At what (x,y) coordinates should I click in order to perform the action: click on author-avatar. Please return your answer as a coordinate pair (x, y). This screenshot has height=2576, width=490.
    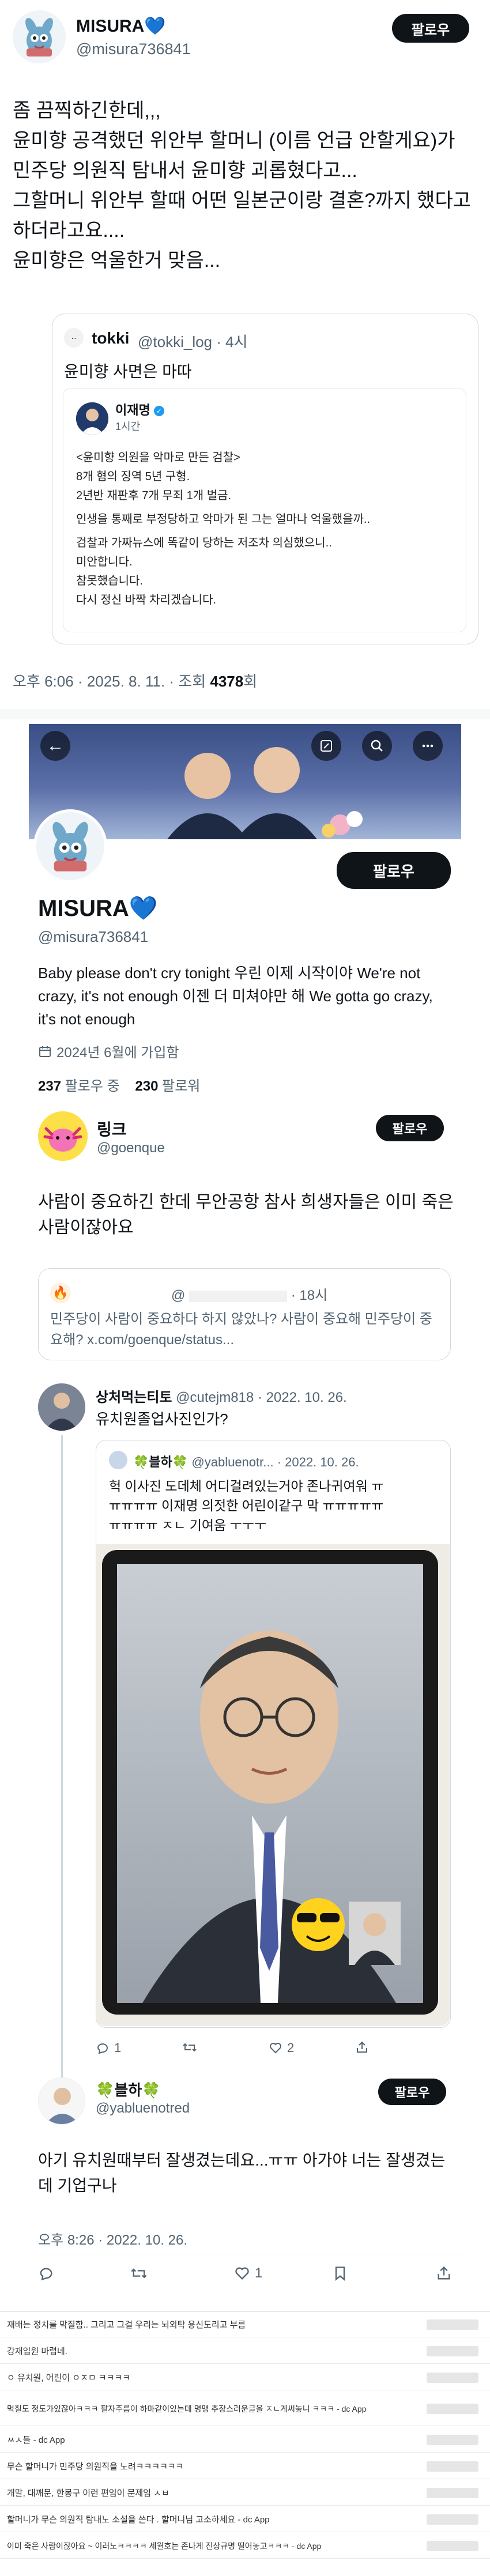
    Looking at the image, I should click on (39, 36).